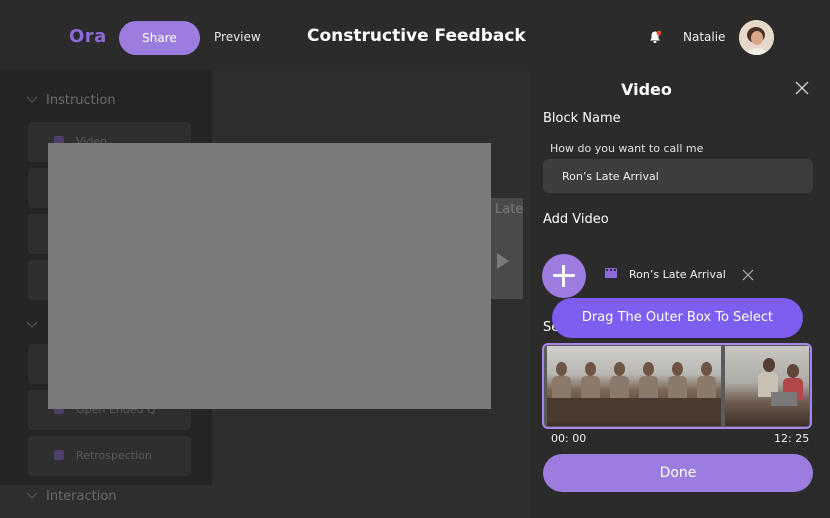 The width and height of the screenshot is (830, 518). What do you see at coordinates (237, 37) in the screenshot?
I see `preview-link: Preview` at bounding box center [237, 37].